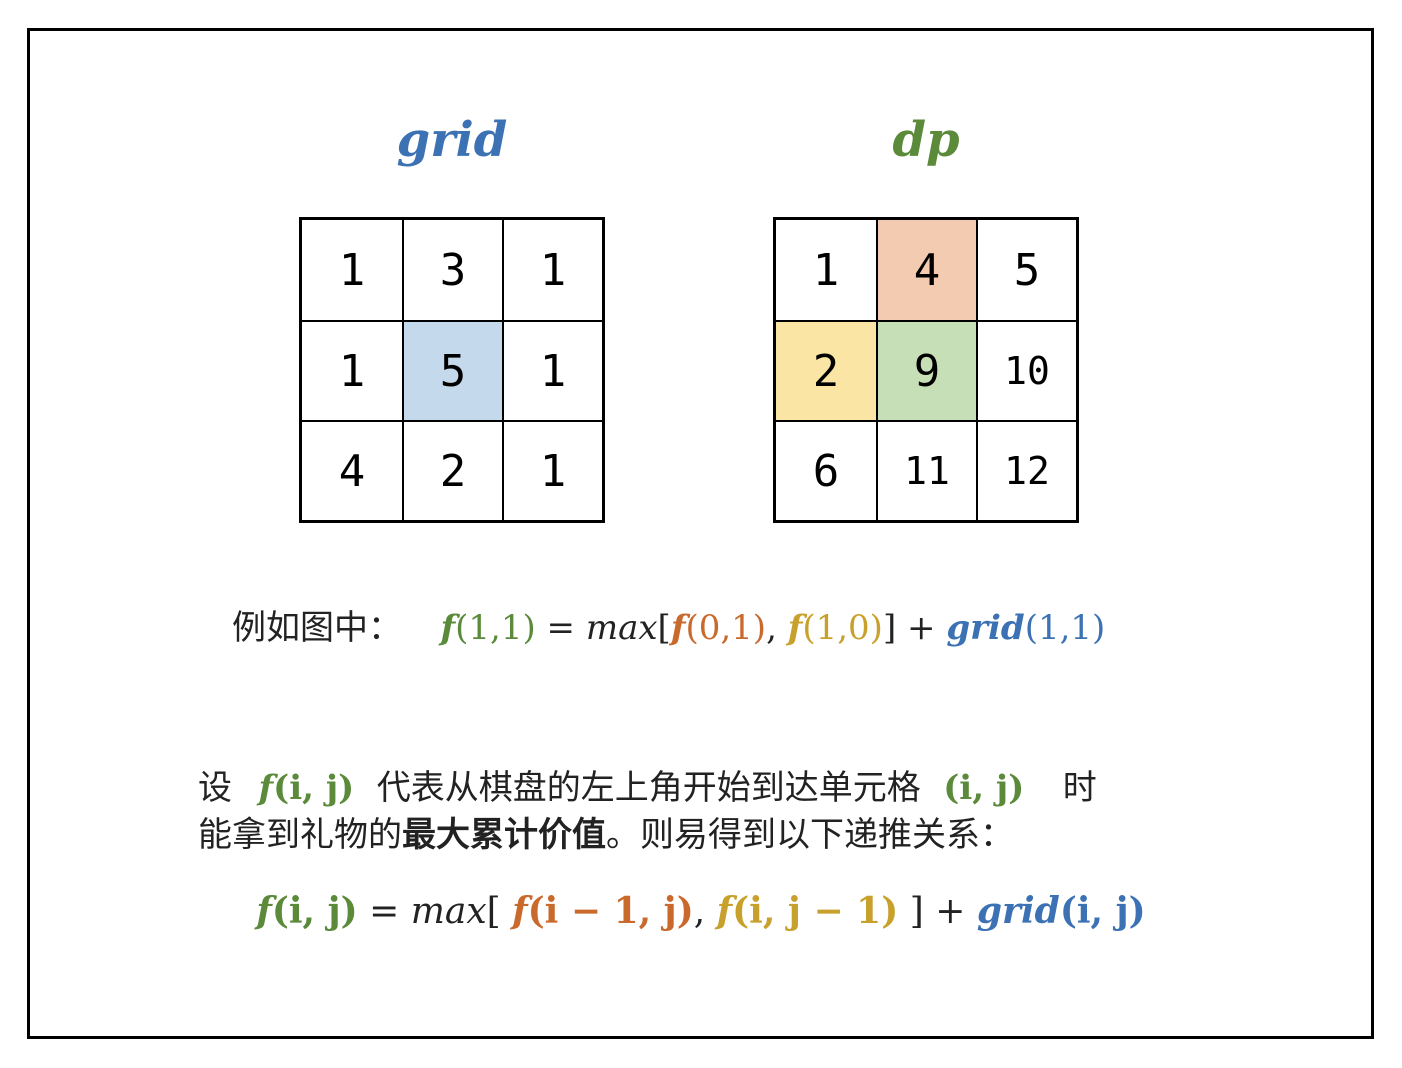  What do you see at coordinates (950, 911) in the screenshot?
I see `rec-plus: +` at bounding box center [950, 911].